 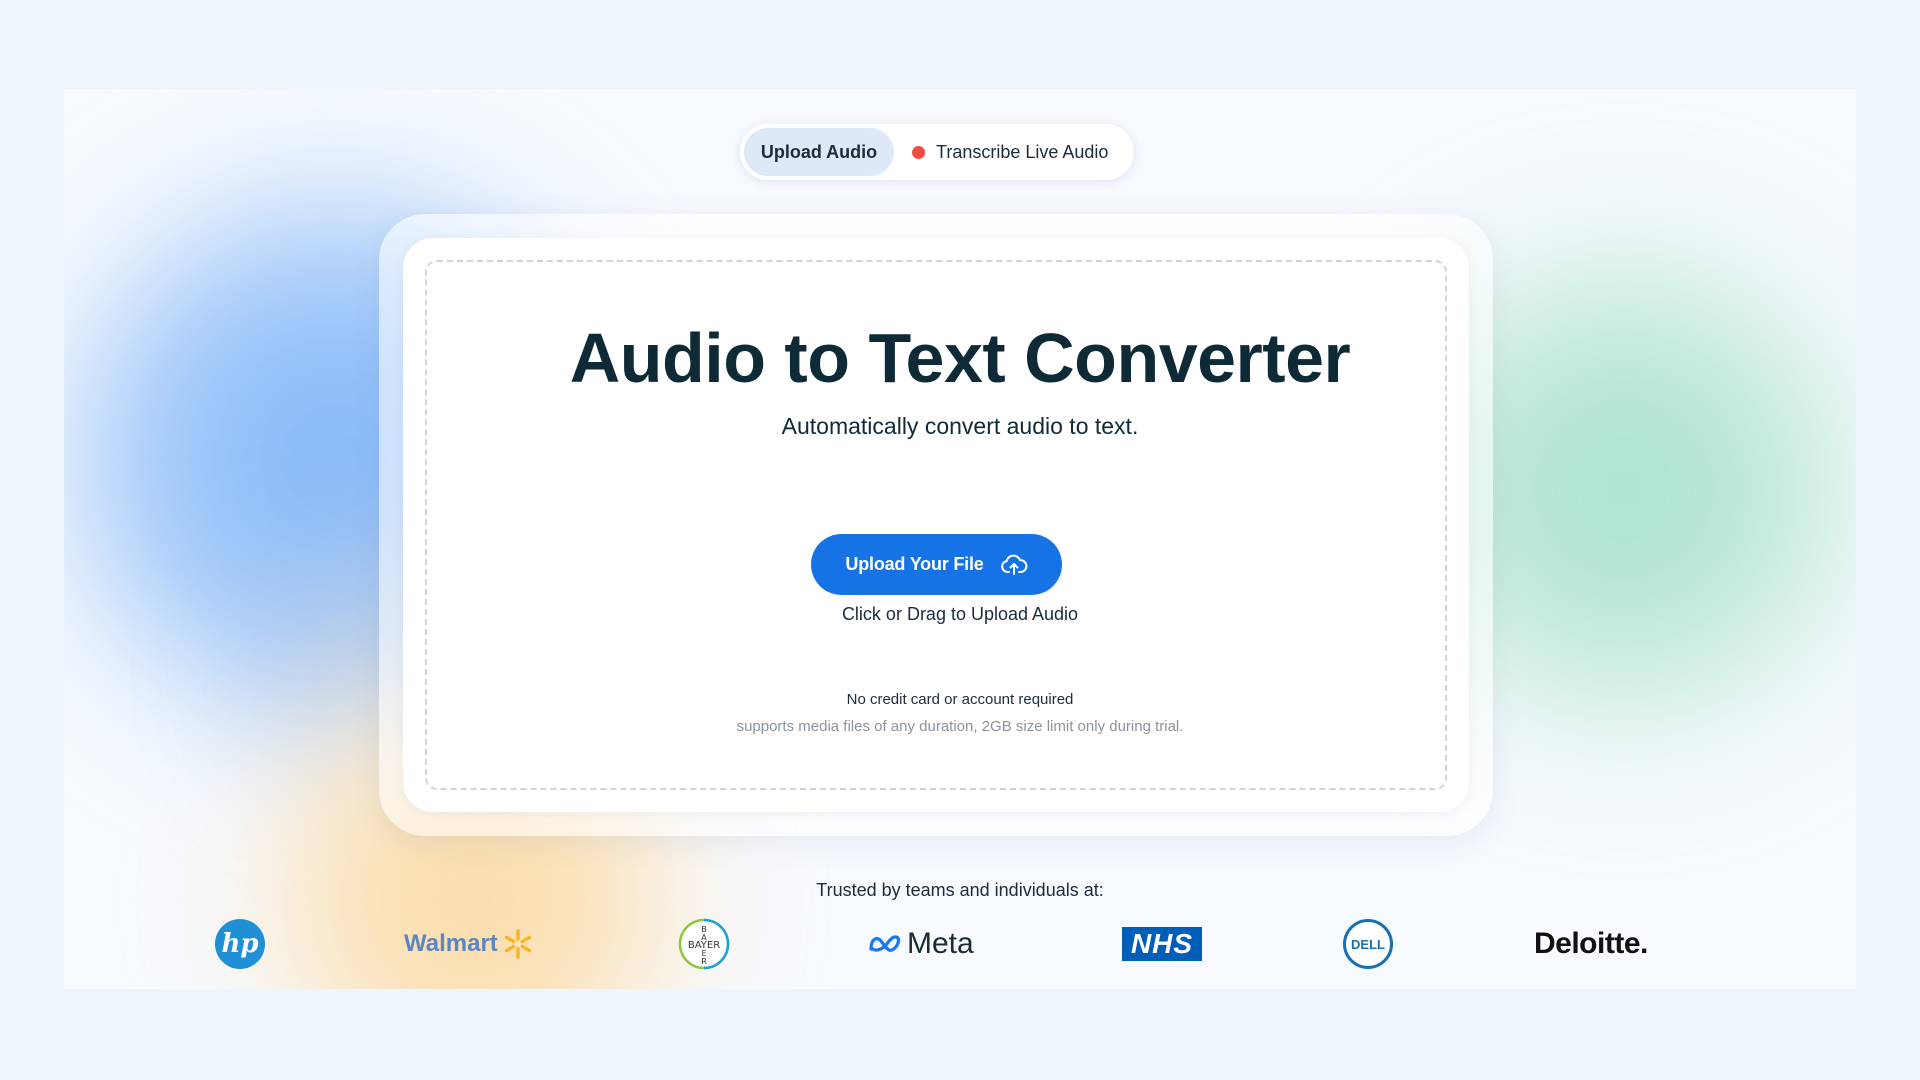 I want to click on upload-file-button-label: Upload Your File, so click(x=914, y=564).